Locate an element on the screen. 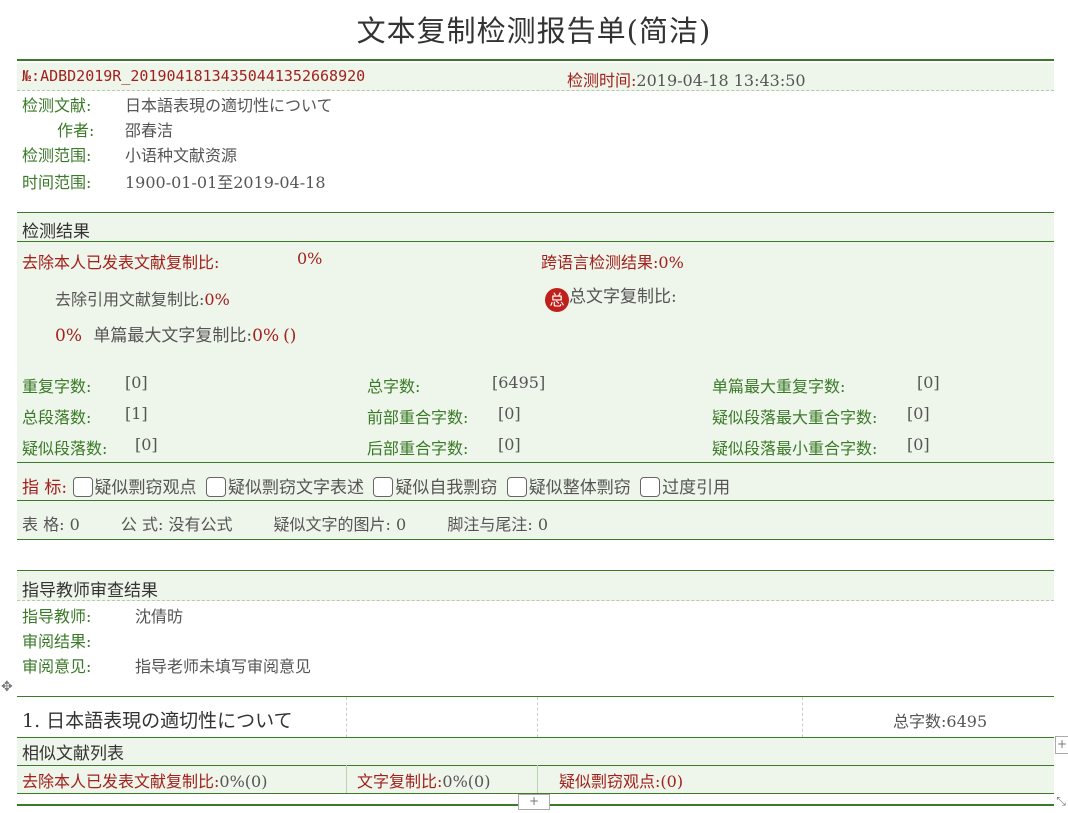 The height and width of the screenshot is (813, 1068). indicator-option: 疑似剽窃观点 is located at coordinates (145, 488).